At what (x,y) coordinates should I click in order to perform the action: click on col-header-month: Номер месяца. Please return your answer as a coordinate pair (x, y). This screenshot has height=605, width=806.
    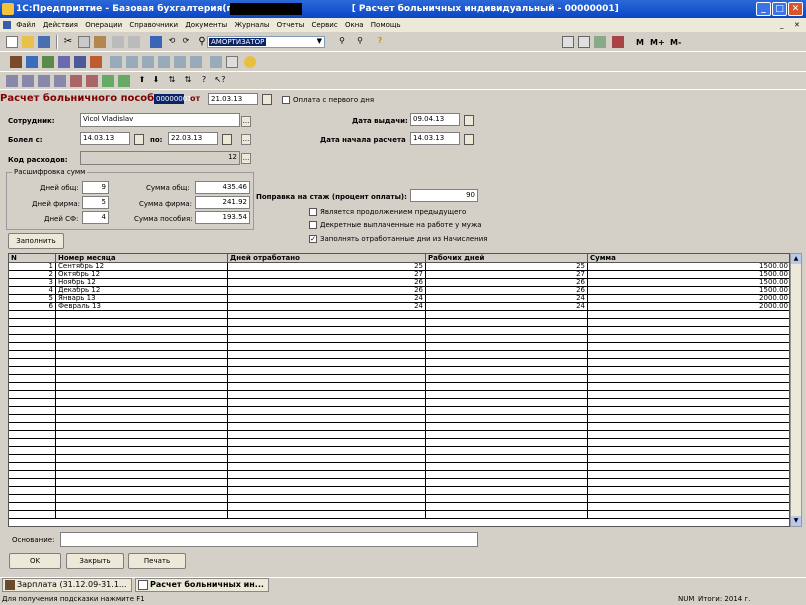
    Looking at the image, I should click on (142, 258).